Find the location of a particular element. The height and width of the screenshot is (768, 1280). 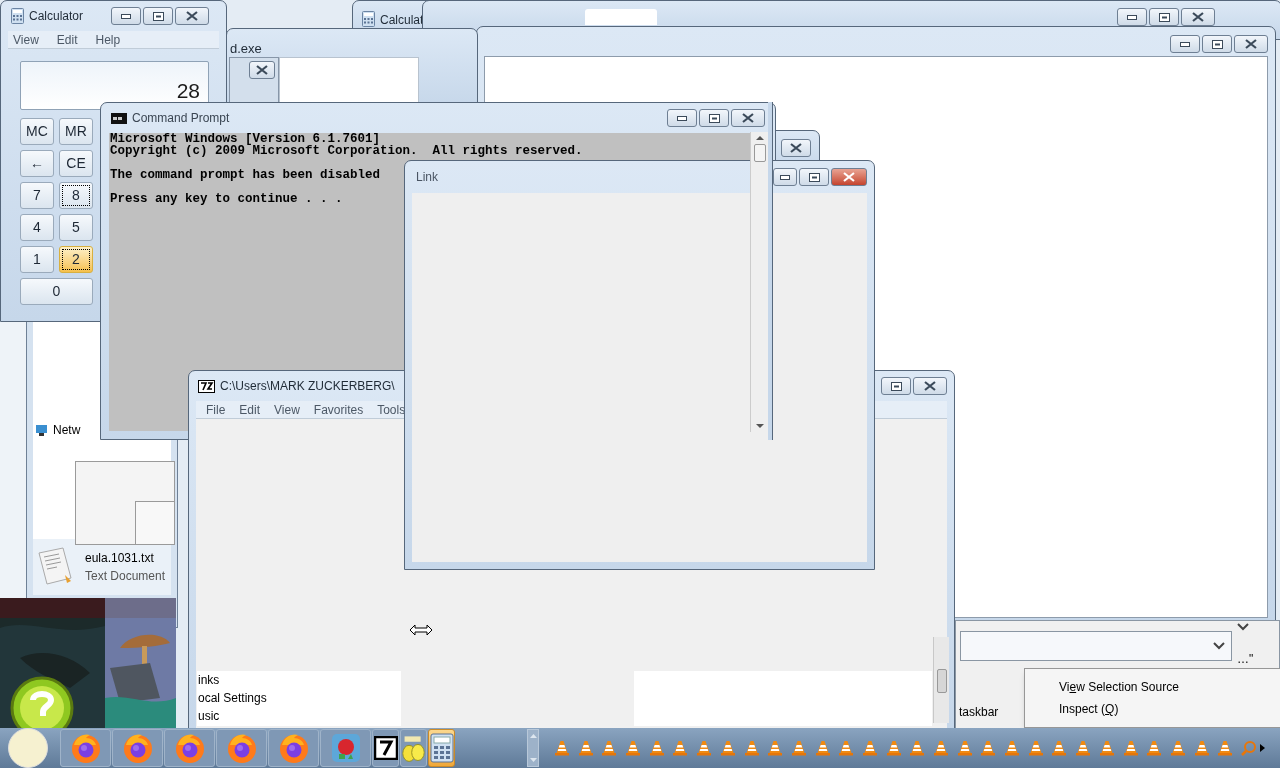

menu-item: File is located at coordinates (216, 409).